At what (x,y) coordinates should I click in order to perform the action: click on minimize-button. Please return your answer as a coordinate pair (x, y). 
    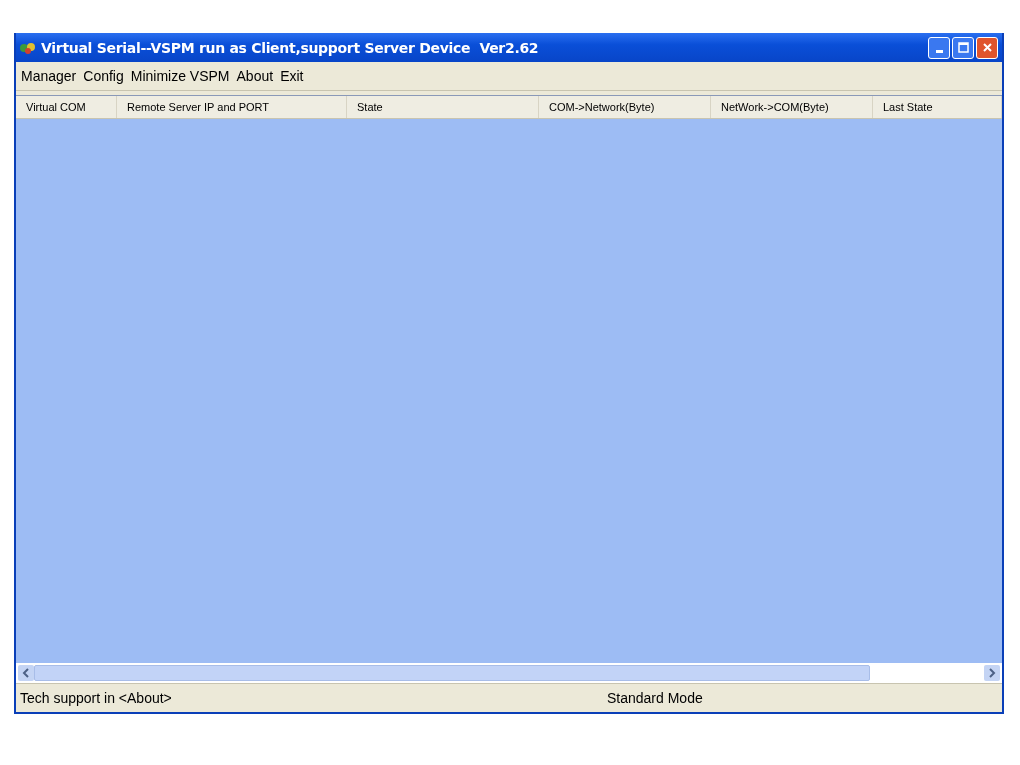
    Looking at the image, I should click on (939, 47).